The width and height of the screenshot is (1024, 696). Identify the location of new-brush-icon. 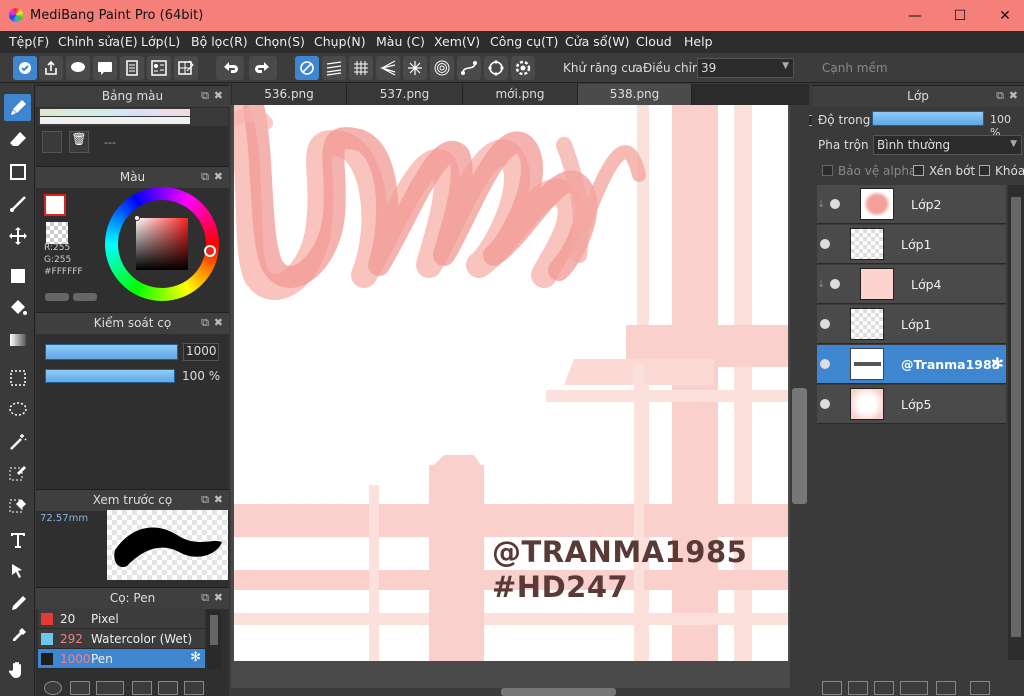
(80, 688).